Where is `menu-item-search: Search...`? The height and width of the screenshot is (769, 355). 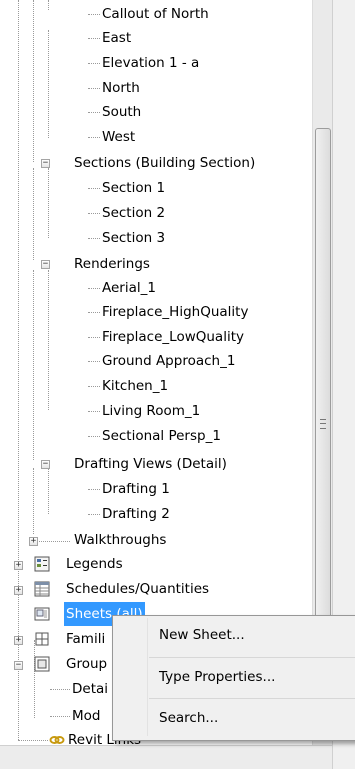 menu-item-search: Search... is located at coordinates (234, 718).